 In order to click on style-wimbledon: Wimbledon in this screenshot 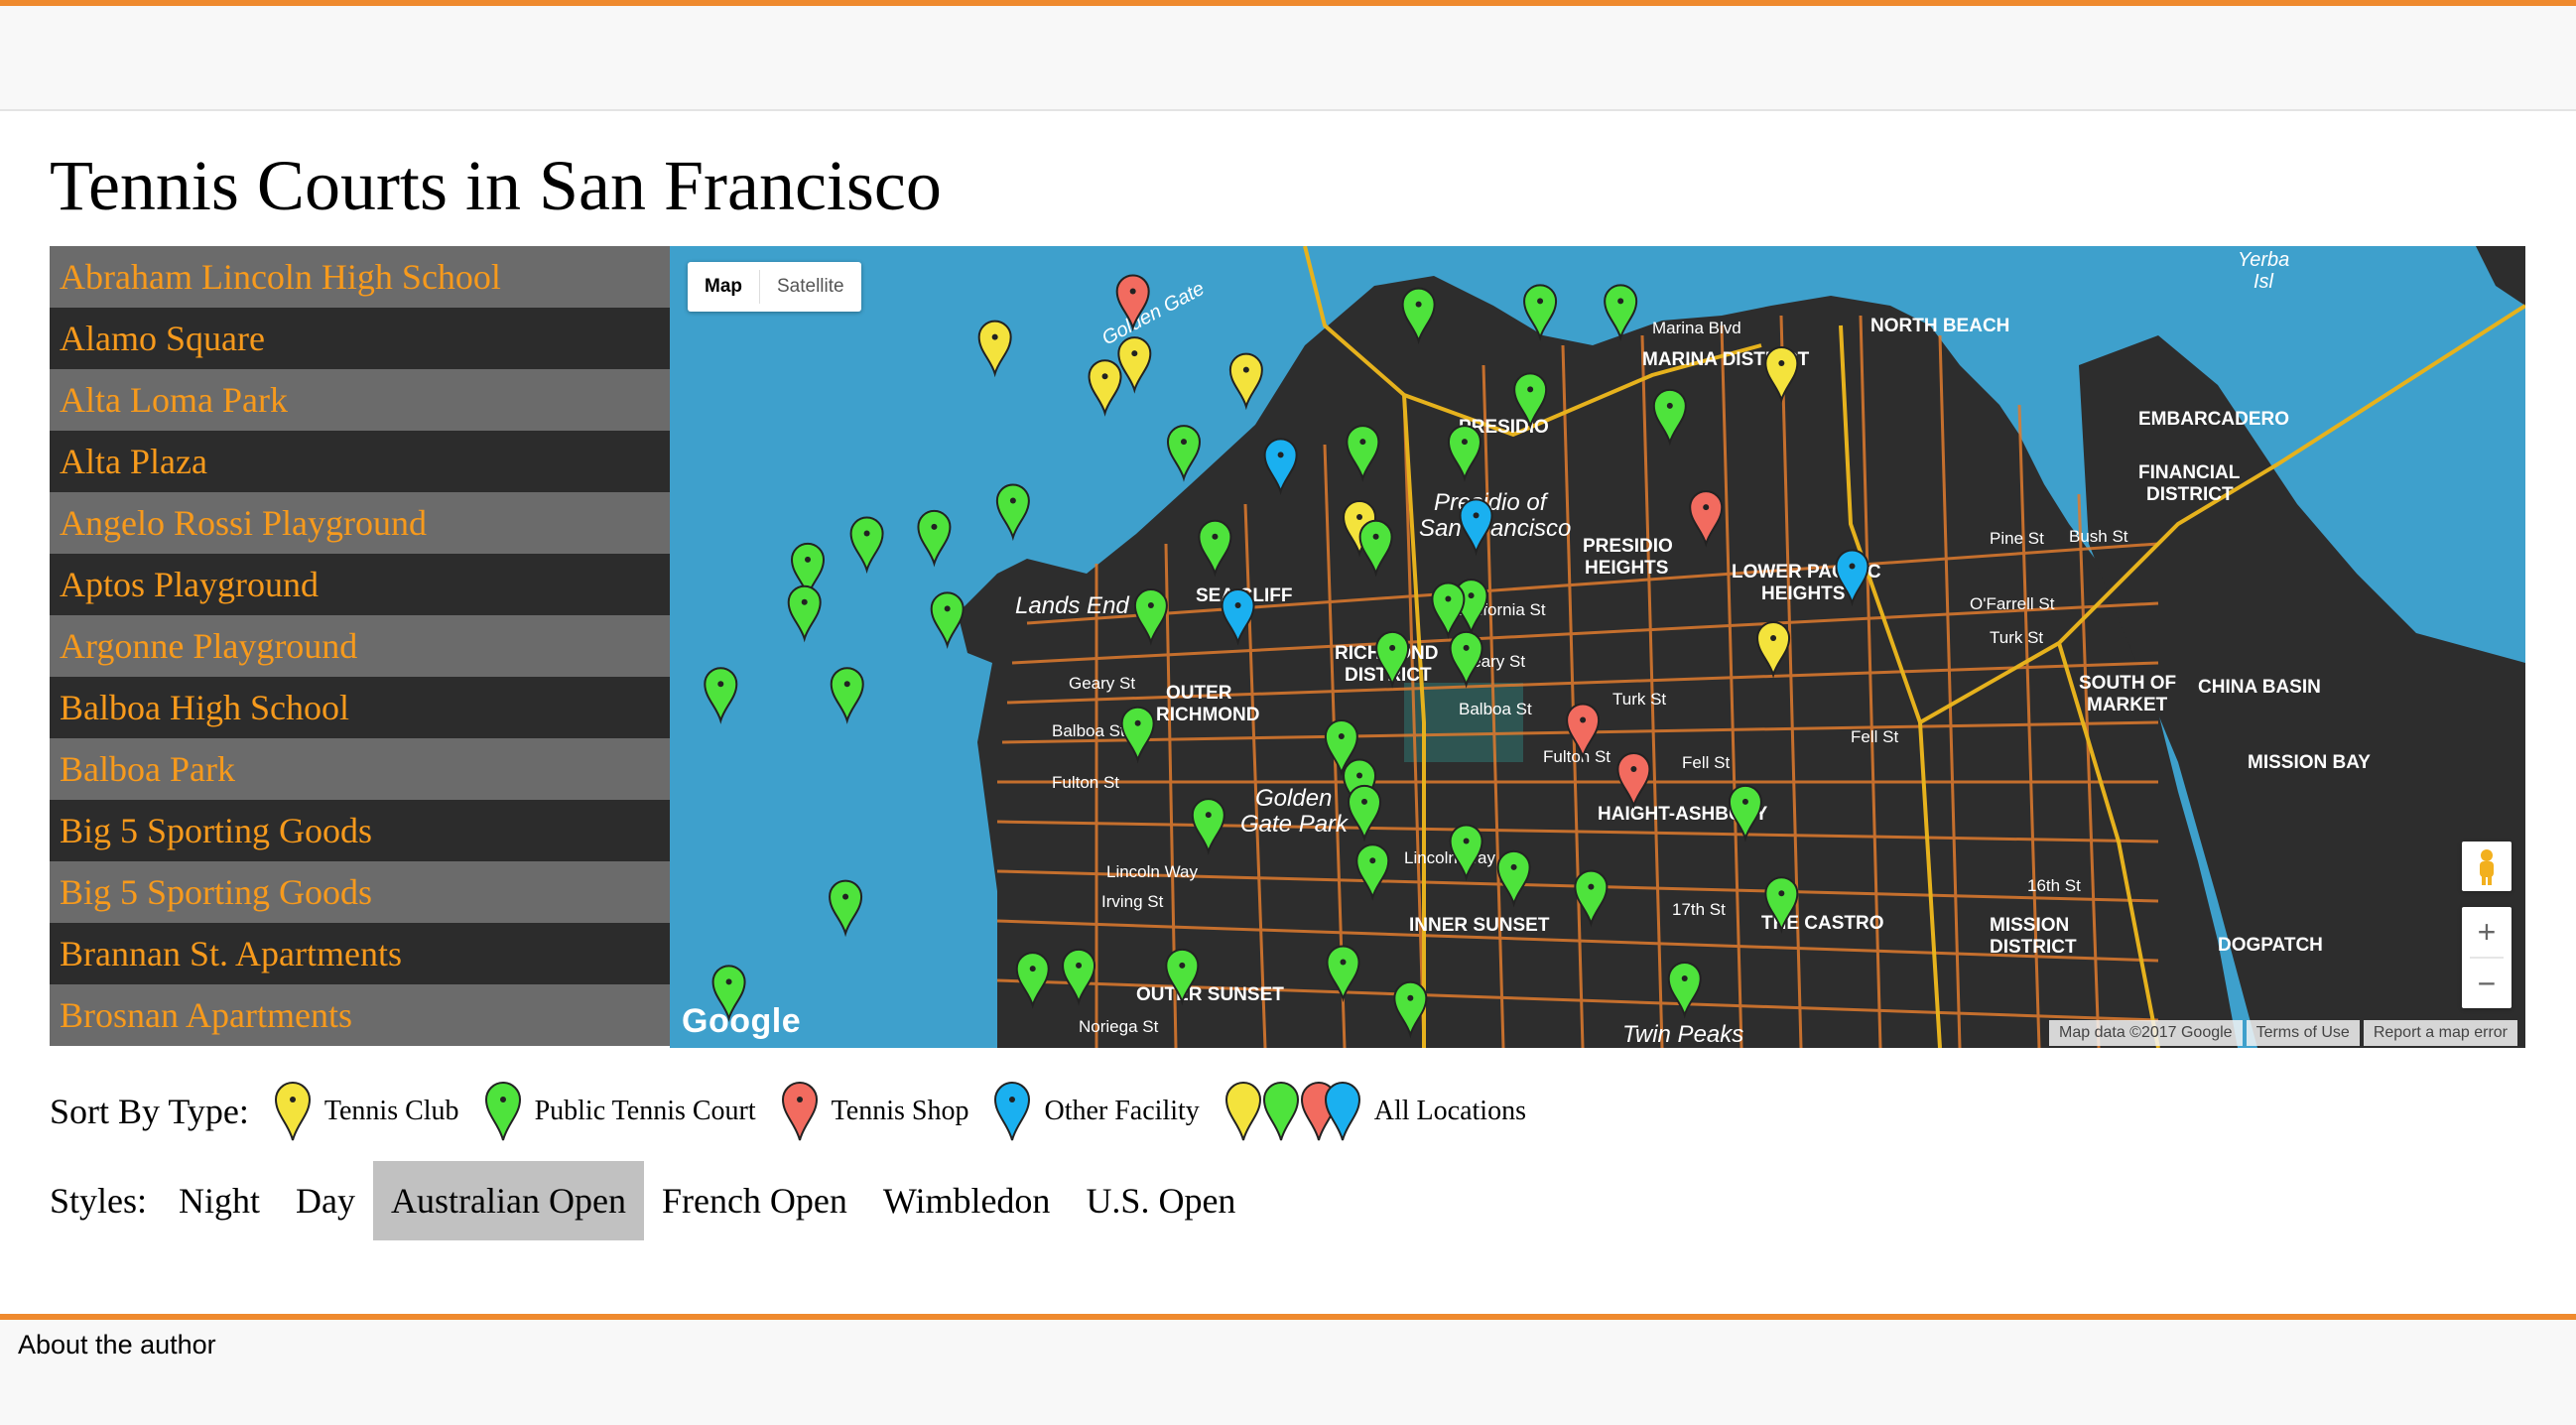, I will do `click(967, 1200)`.